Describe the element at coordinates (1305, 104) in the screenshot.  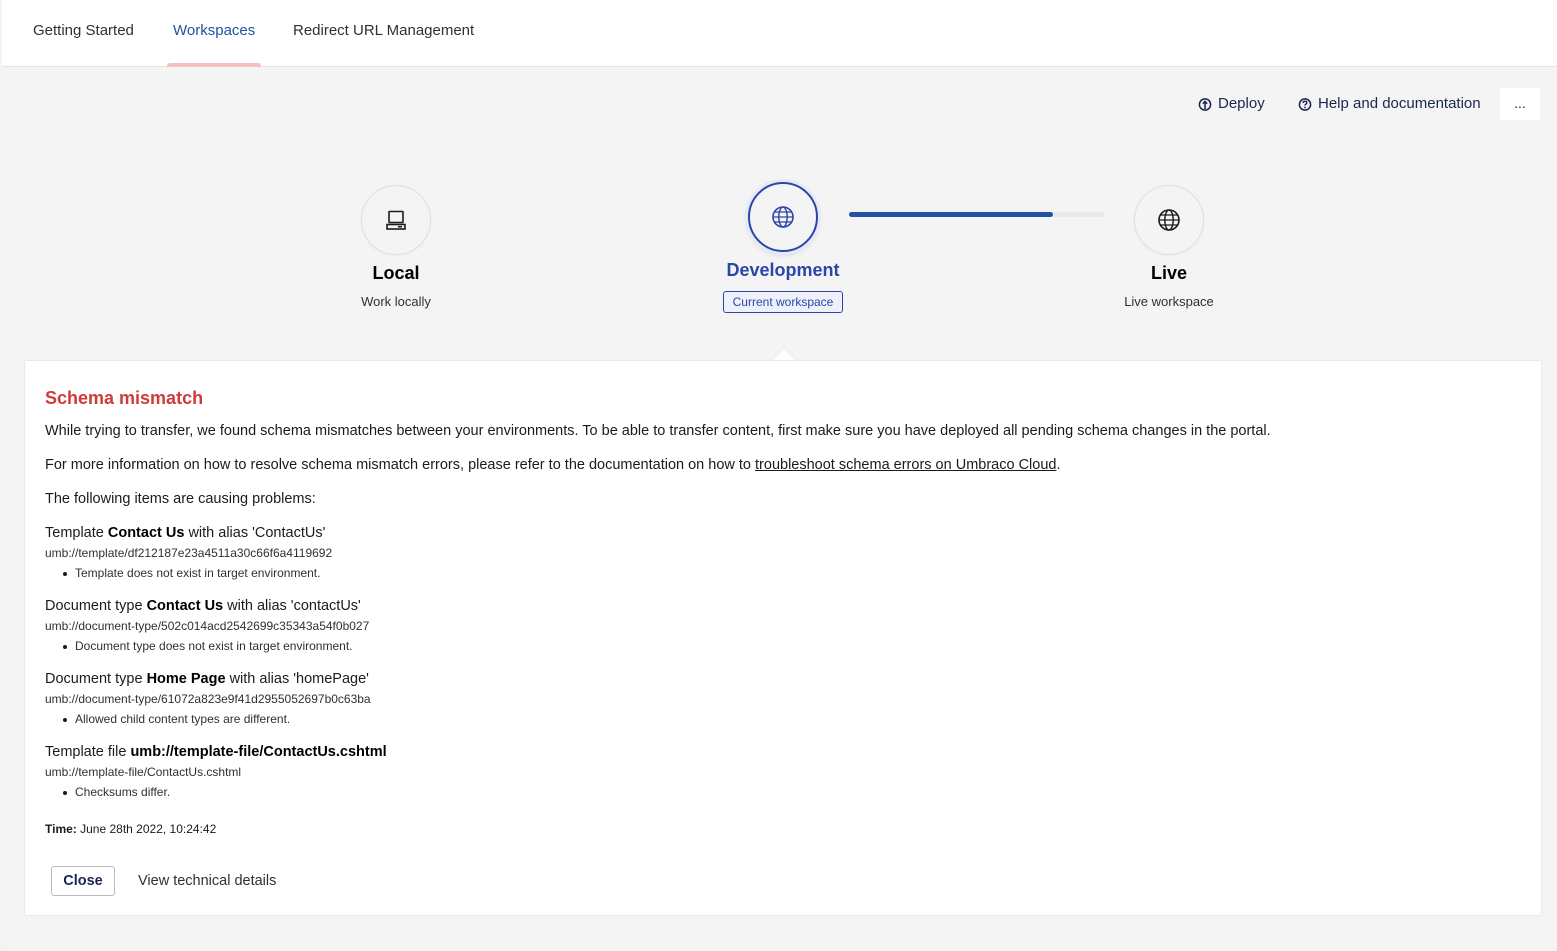
I see `help-icon` at that location.